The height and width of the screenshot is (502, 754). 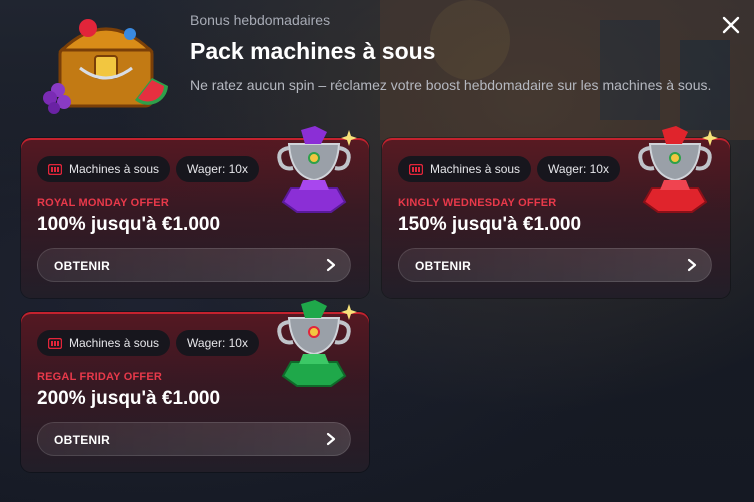 What do you see at coordinates (105, 66) in the screenshot?
I see `treasure-chest-icon` at bounding box center [105, 66].